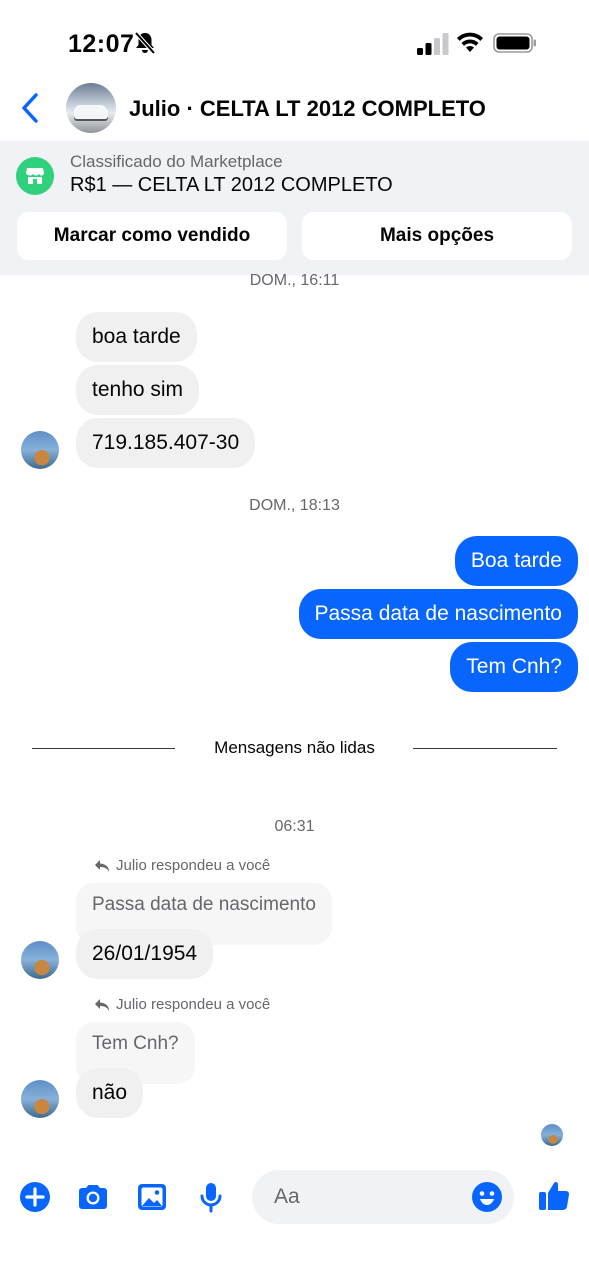  I want to click on home-indicator, so click(294, 1270).